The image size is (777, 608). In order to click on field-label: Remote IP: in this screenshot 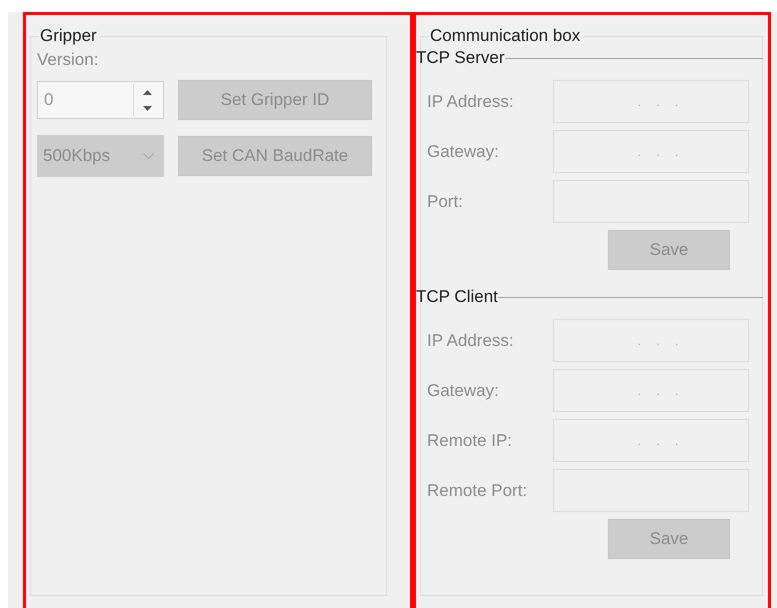, I will do `click(470, 440)`.